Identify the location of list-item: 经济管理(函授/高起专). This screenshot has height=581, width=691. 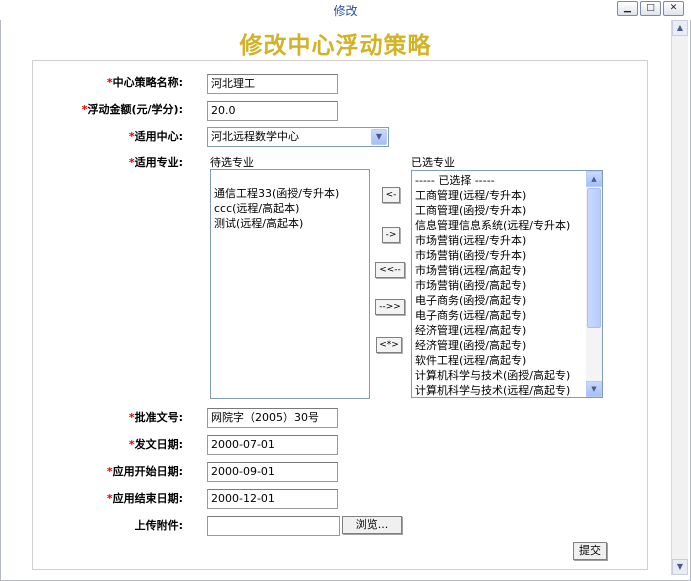
(507, 345).